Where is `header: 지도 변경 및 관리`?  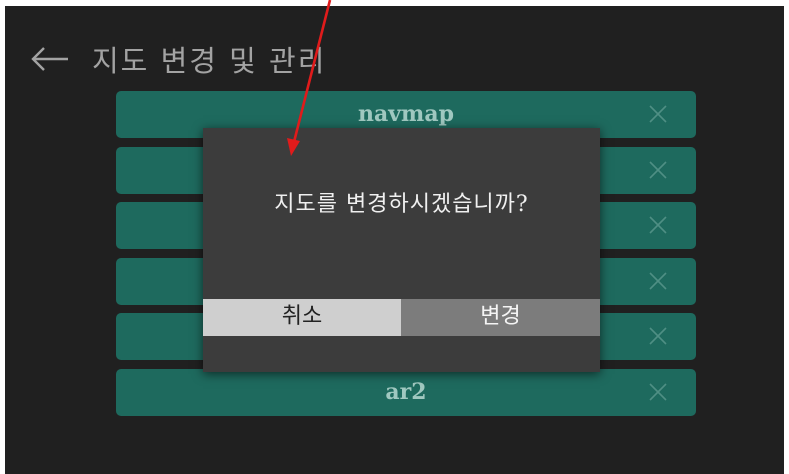
header: 지도 변경 및 관리 is located at coordinates (178, 59).